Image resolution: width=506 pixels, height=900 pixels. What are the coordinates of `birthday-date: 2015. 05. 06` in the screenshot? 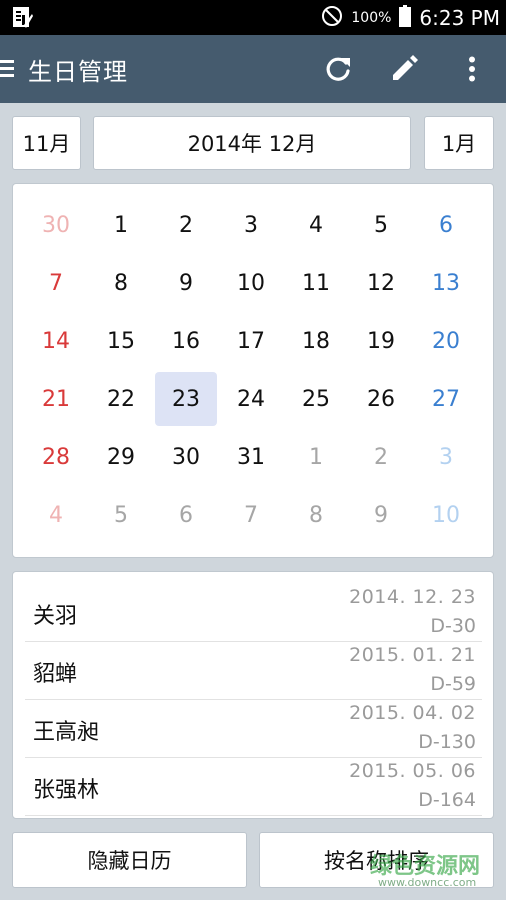 It's located at (412, 771).